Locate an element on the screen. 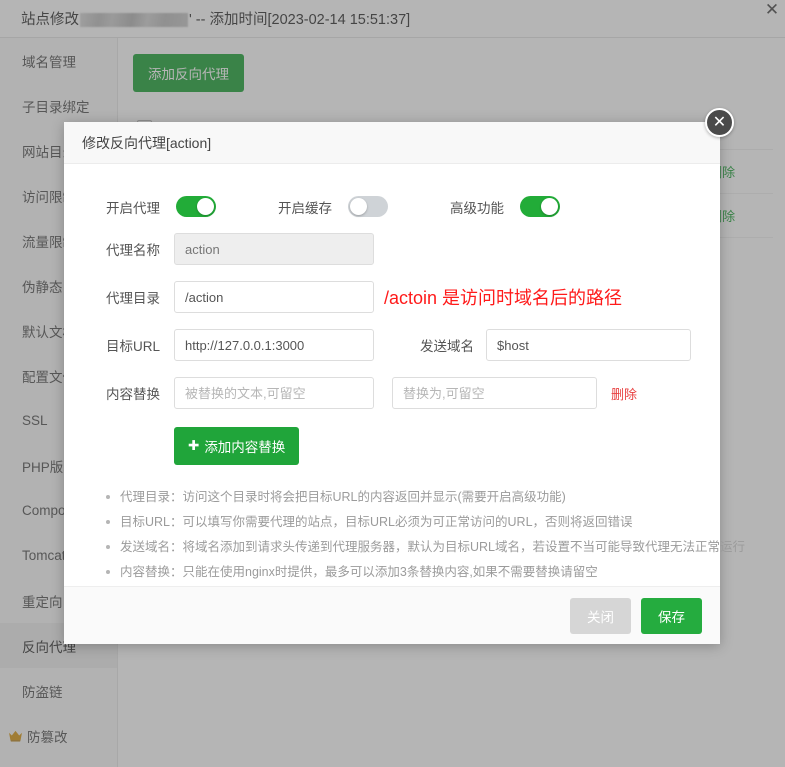 The width and height of the screenshot is (785, 767). plus-icon: ✚ is located at coordinates (194, 445).